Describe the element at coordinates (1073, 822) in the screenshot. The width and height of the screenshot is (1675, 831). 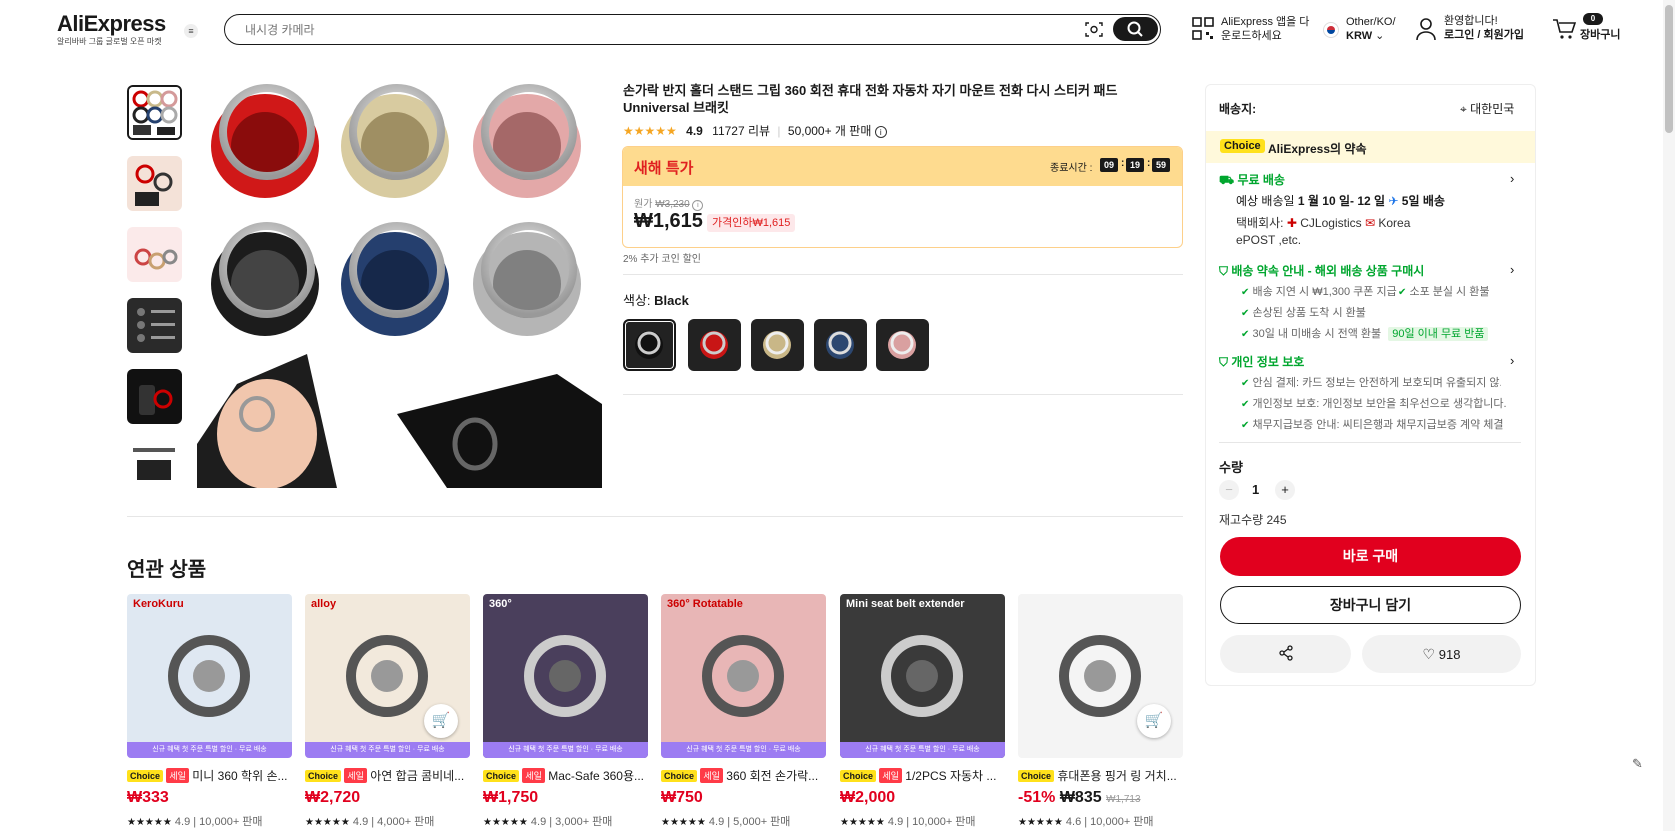
I see `rating-value: 4.6` at that location.